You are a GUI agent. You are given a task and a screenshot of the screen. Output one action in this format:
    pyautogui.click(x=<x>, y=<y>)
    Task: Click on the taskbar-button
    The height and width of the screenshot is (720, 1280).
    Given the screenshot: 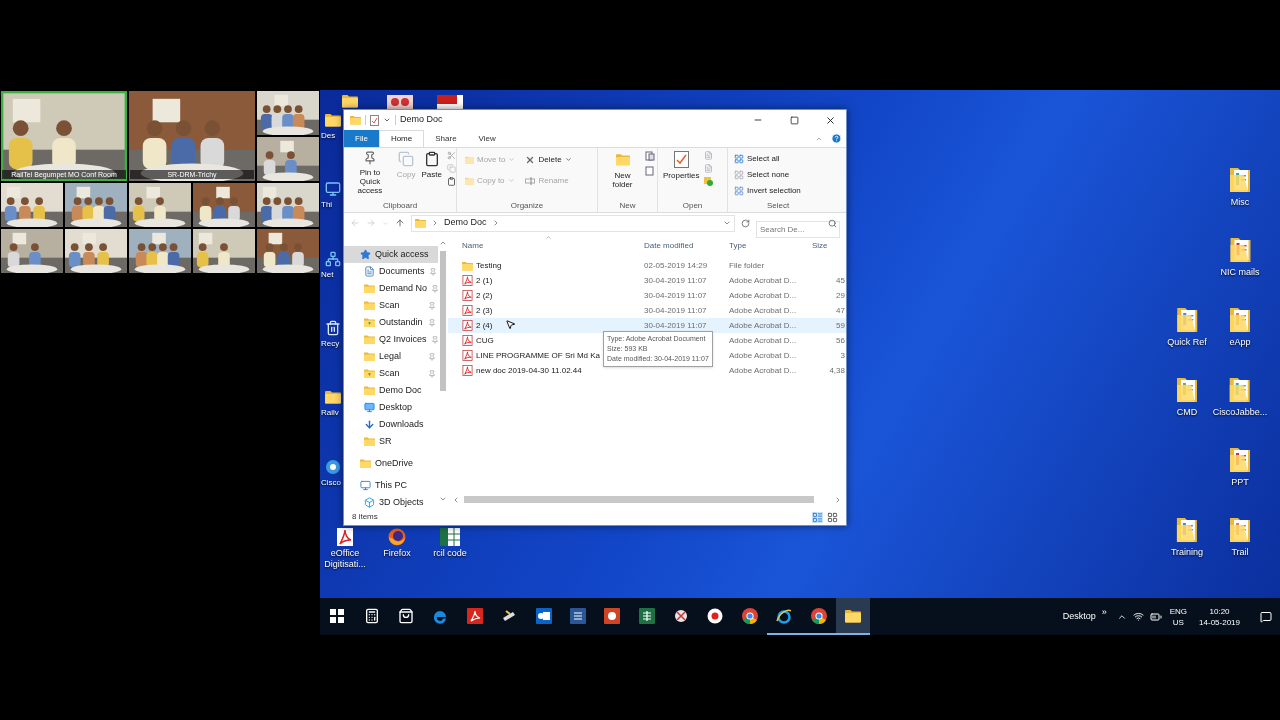 What is the action you would take?
    pyautogui.click(x=853, y=616)
    